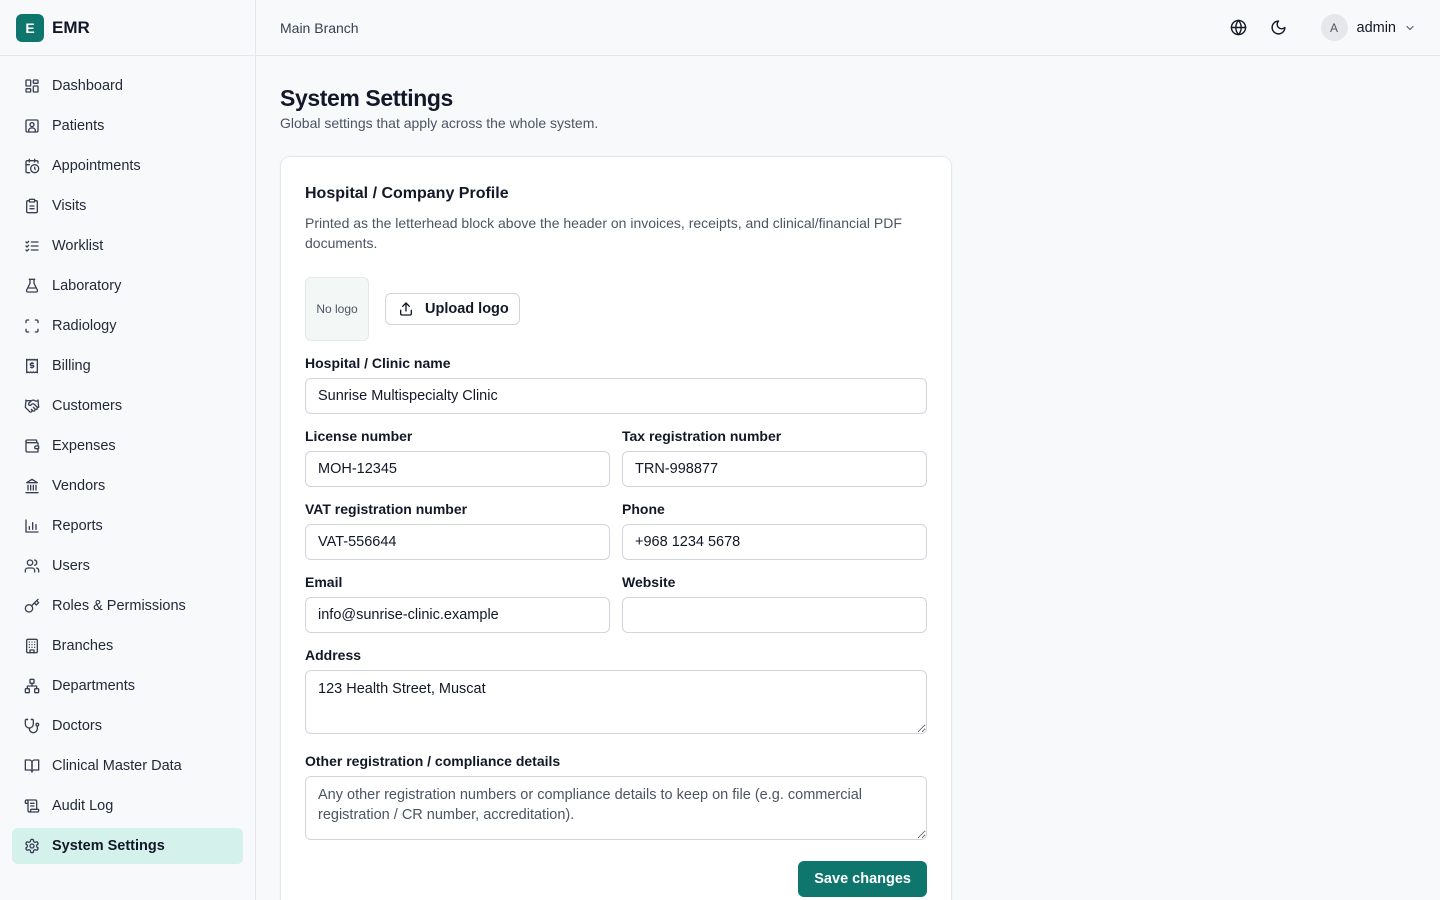 The height and width of the screenshot is (900, 1440). What do you see at coordinates (616, 396) in the screenshot?
I see `hospital-name-input` at bounding box center [616, 396].